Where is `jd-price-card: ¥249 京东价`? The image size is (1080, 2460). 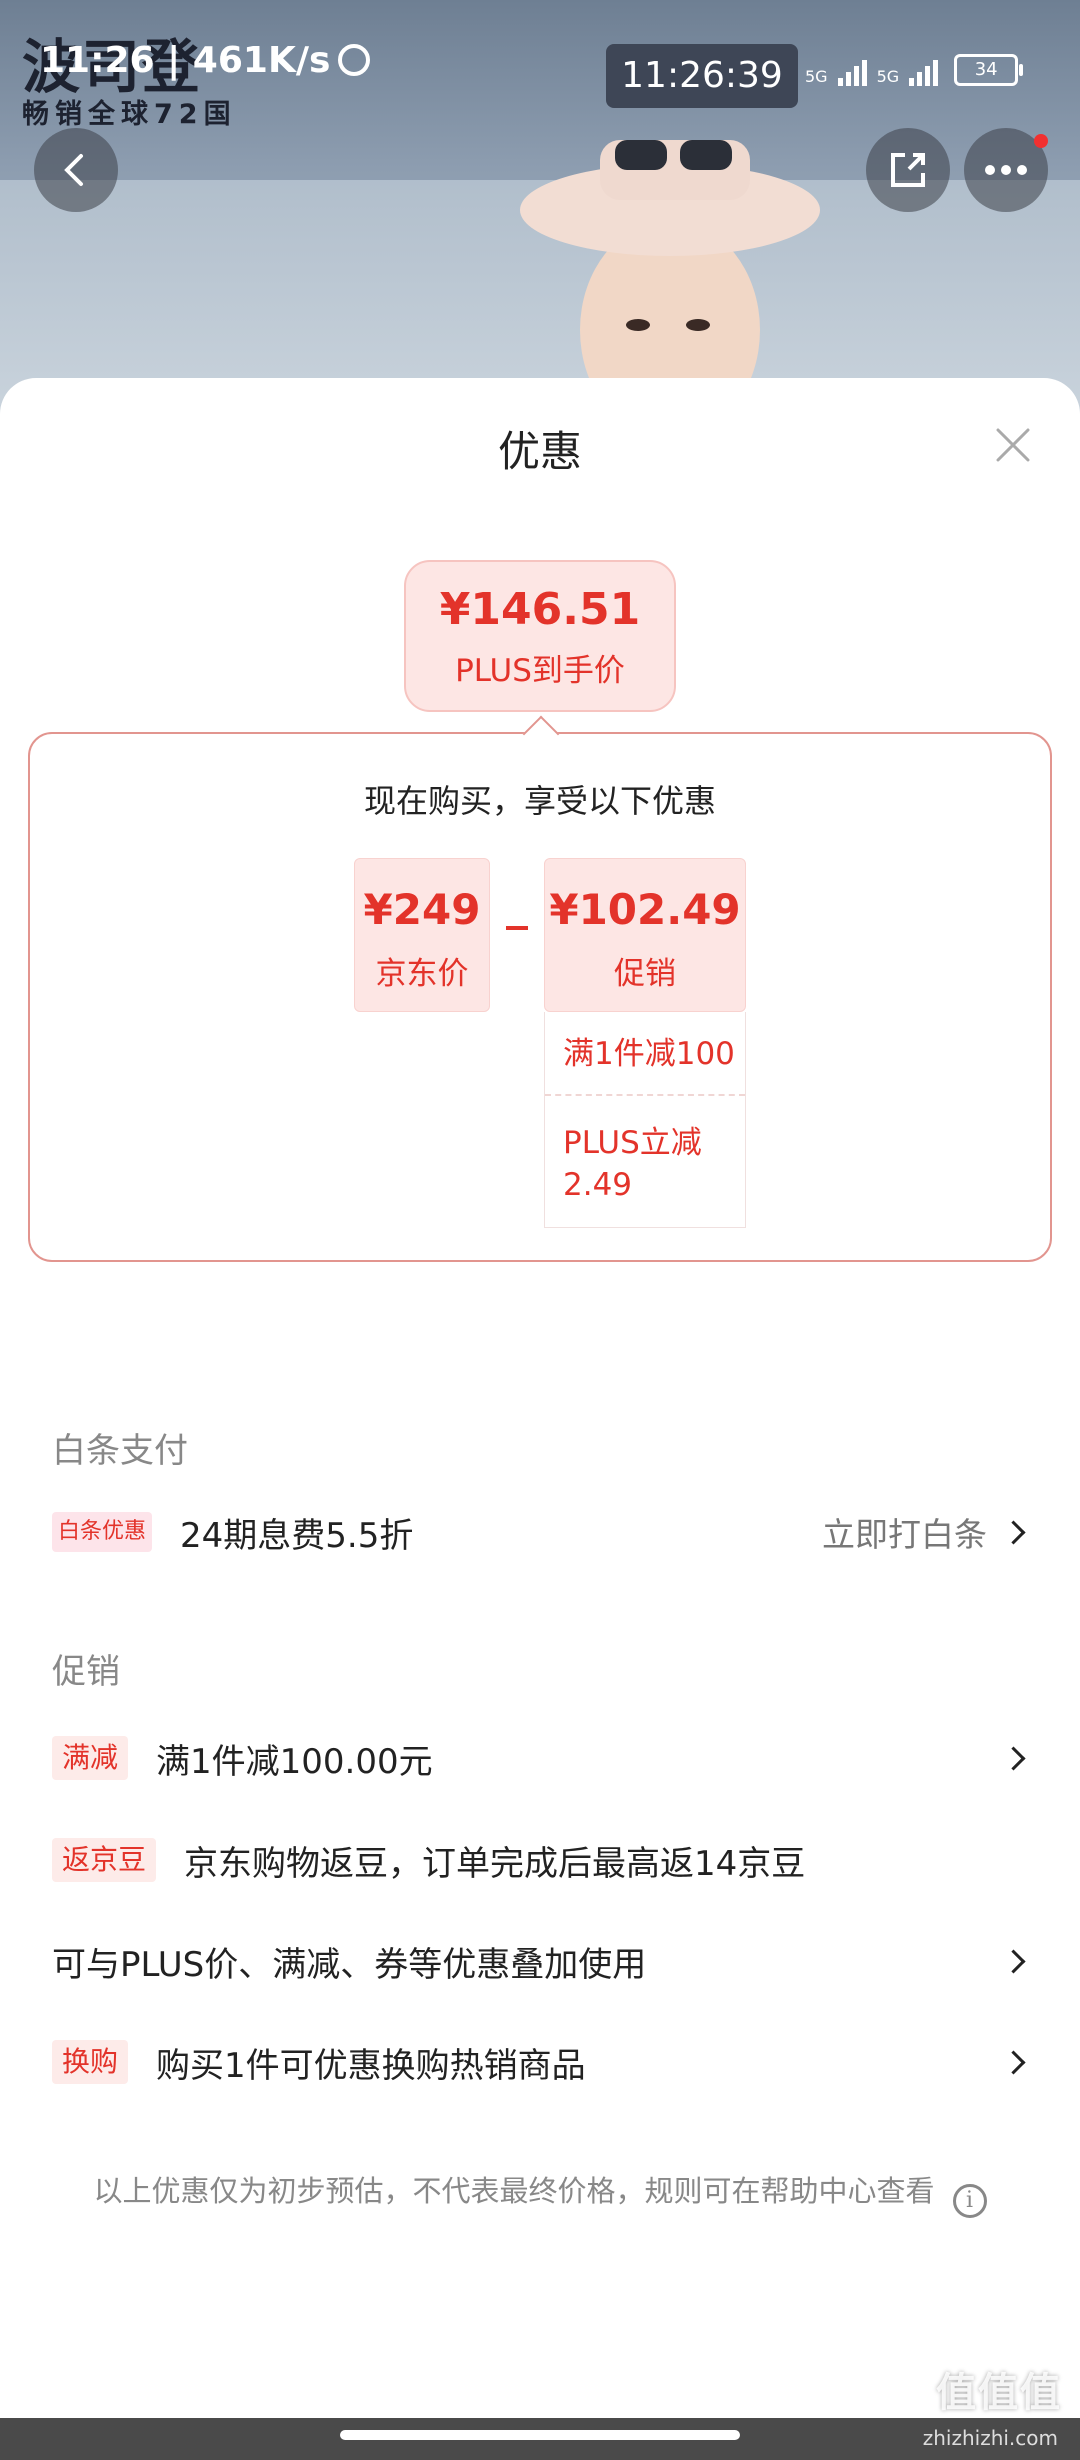
jd-price-card: ¥249 京东价 is located at coordinates (422, 935).